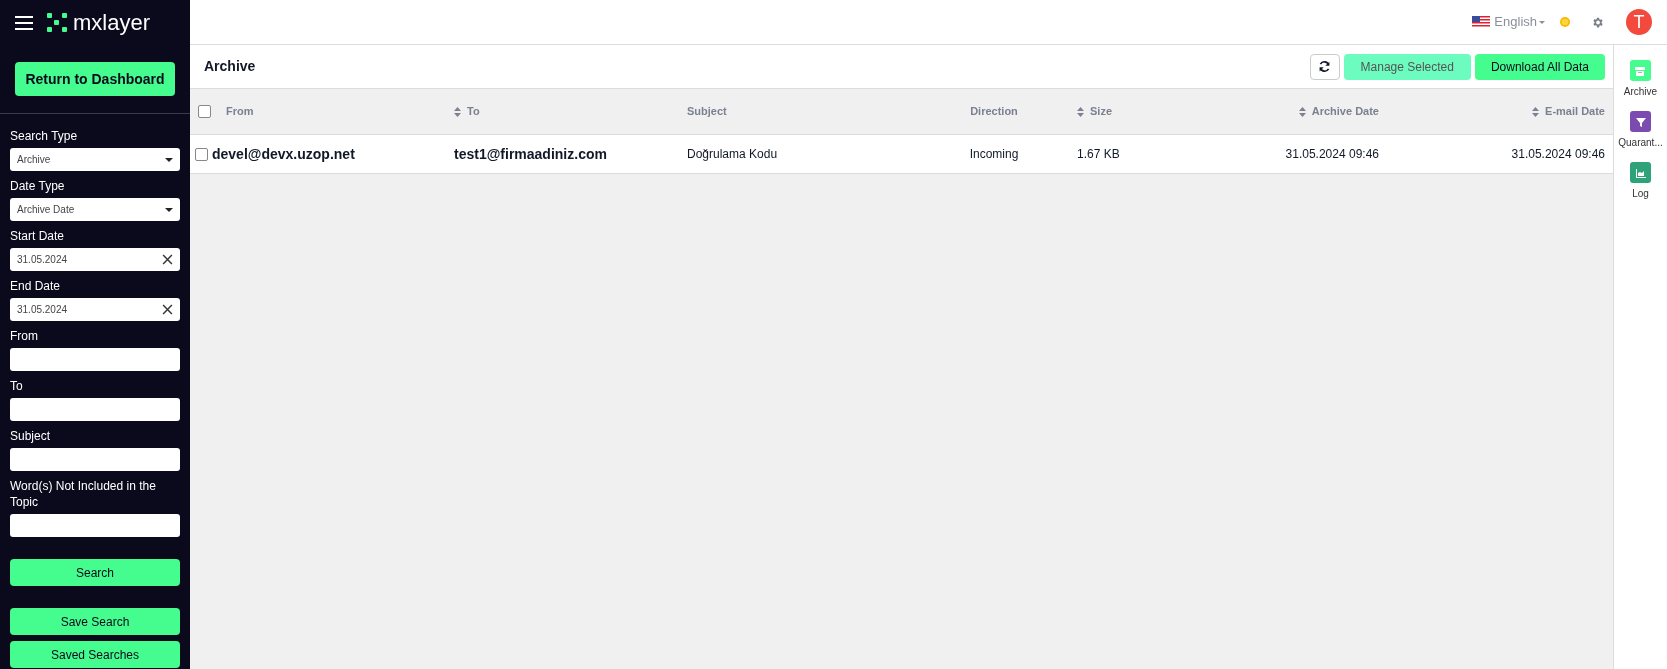 This screenshot has height=669, width=1667. Describe the element at coordinates (1639, 22) in the screenshot. I see `user-avatar: T` at that location.